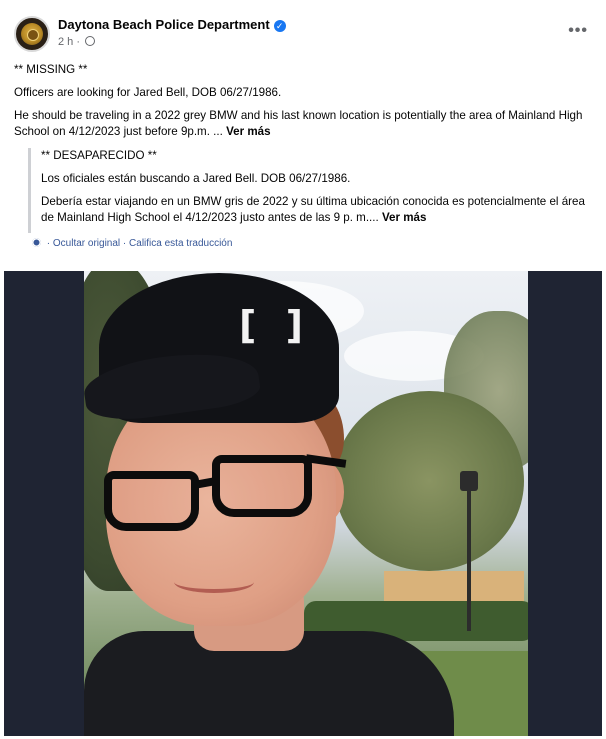 This screenshot has height=739, width=606. I want to click on hide-original-link: Ocultar original, so click(86, 243).